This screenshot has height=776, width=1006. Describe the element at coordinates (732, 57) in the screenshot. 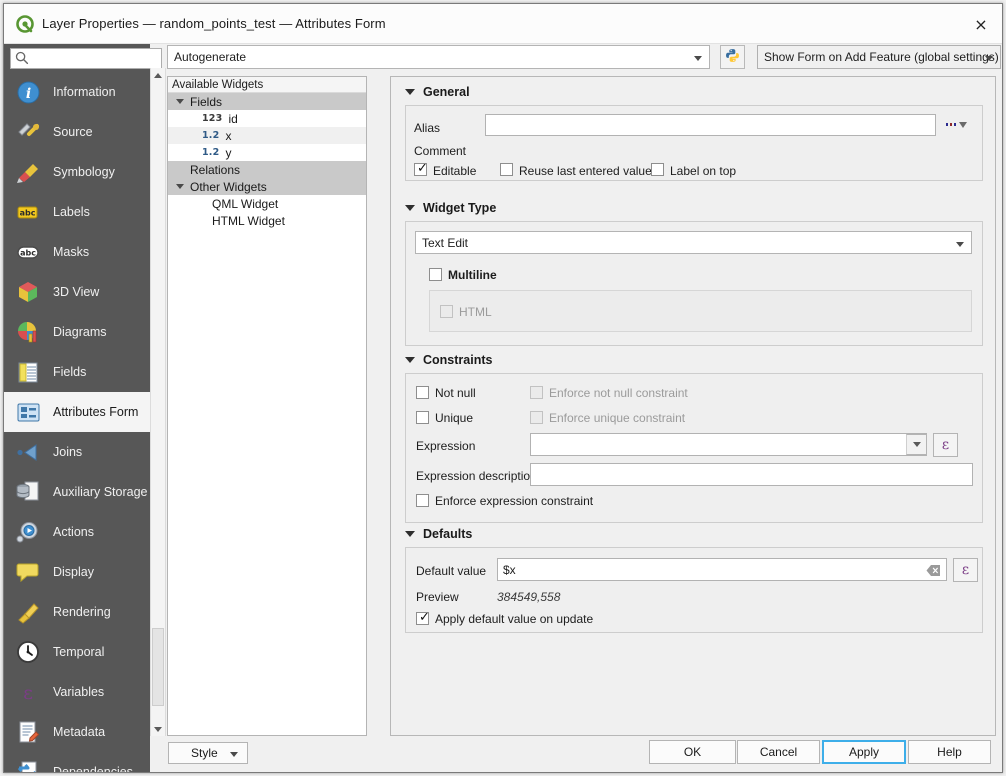

I see `python-init-button` at that location.